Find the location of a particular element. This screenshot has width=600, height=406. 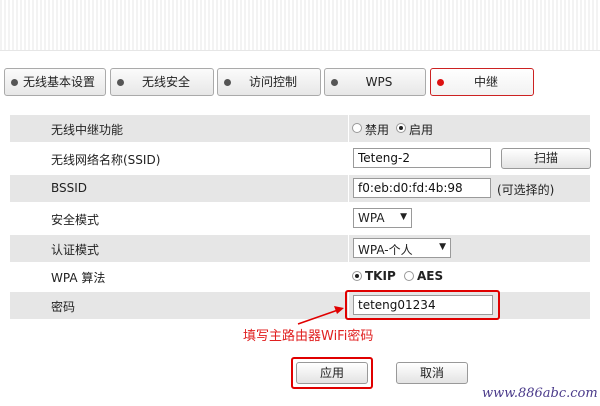

apply-button: 应用 is located at coordinates (332, 373).